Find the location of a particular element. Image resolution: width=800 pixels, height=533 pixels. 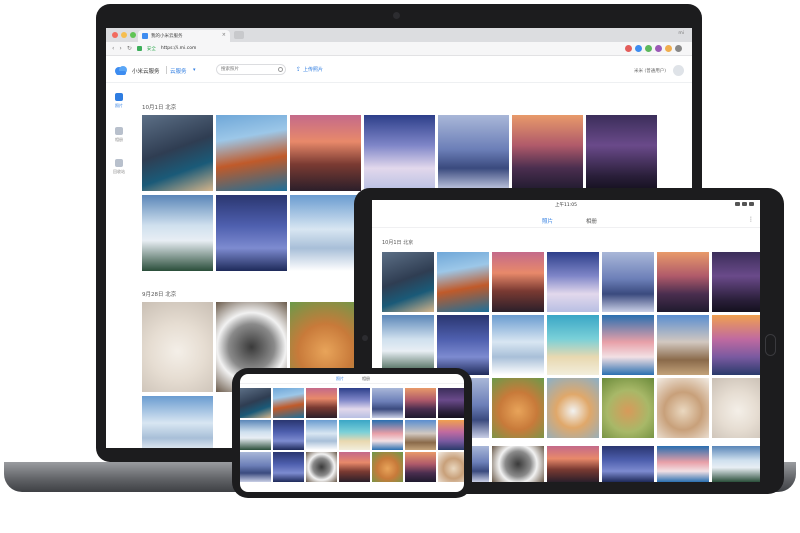

search-input is located at coordinates (251, 69).